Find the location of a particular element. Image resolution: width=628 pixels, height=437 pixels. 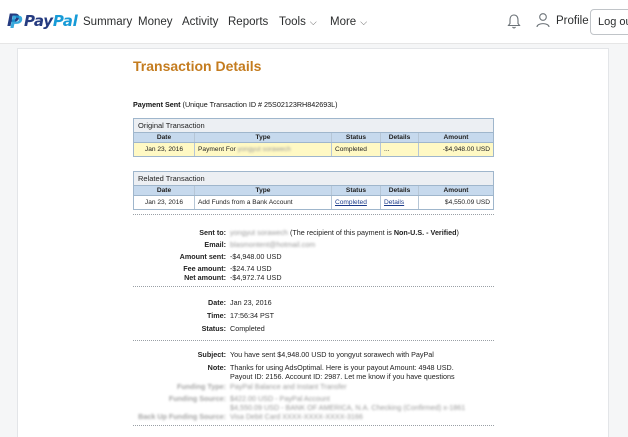

page-title: Transaction Details is located at coordinates (197, 66).